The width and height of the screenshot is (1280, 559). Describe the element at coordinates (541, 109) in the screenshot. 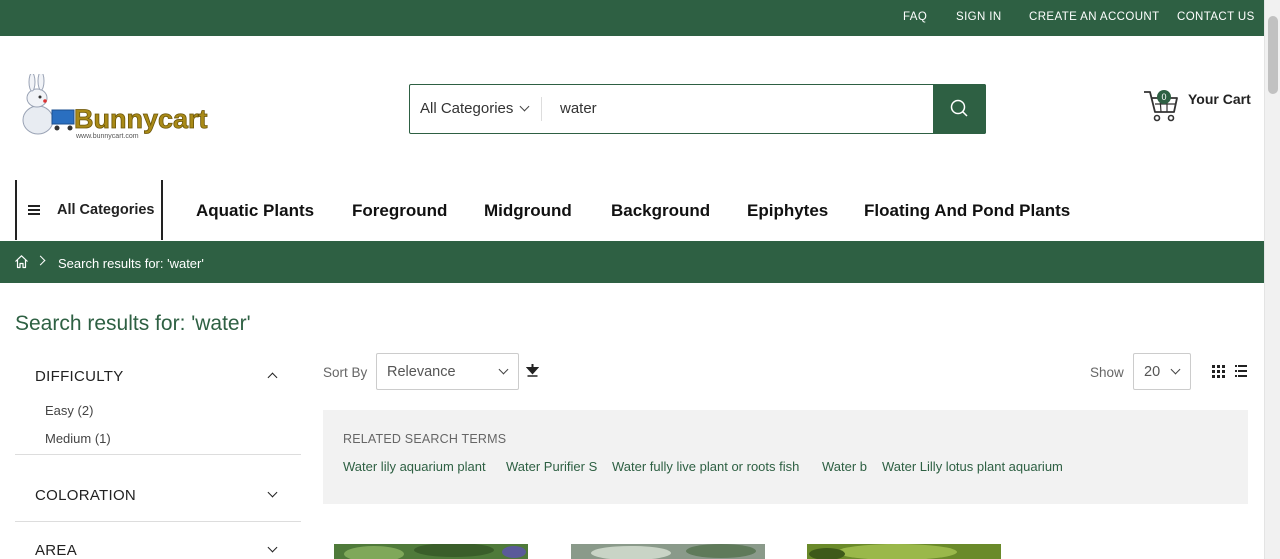

I see `search-divider` at that location.